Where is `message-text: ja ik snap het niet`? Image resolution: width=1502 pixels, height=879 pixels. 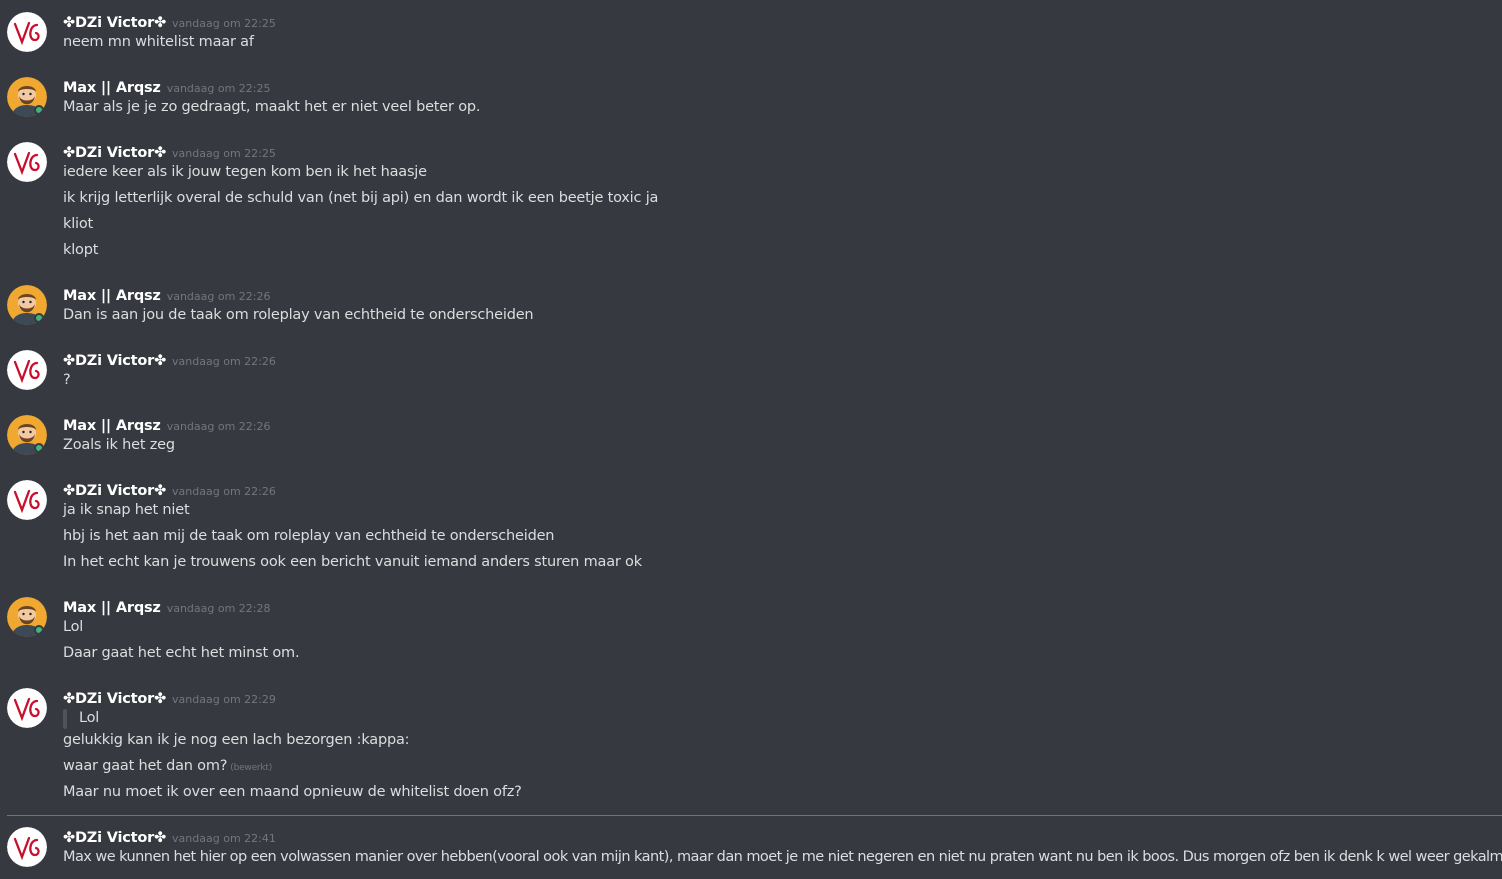
message-text: ja ik snap het niet is located at coordinates (126, 510).